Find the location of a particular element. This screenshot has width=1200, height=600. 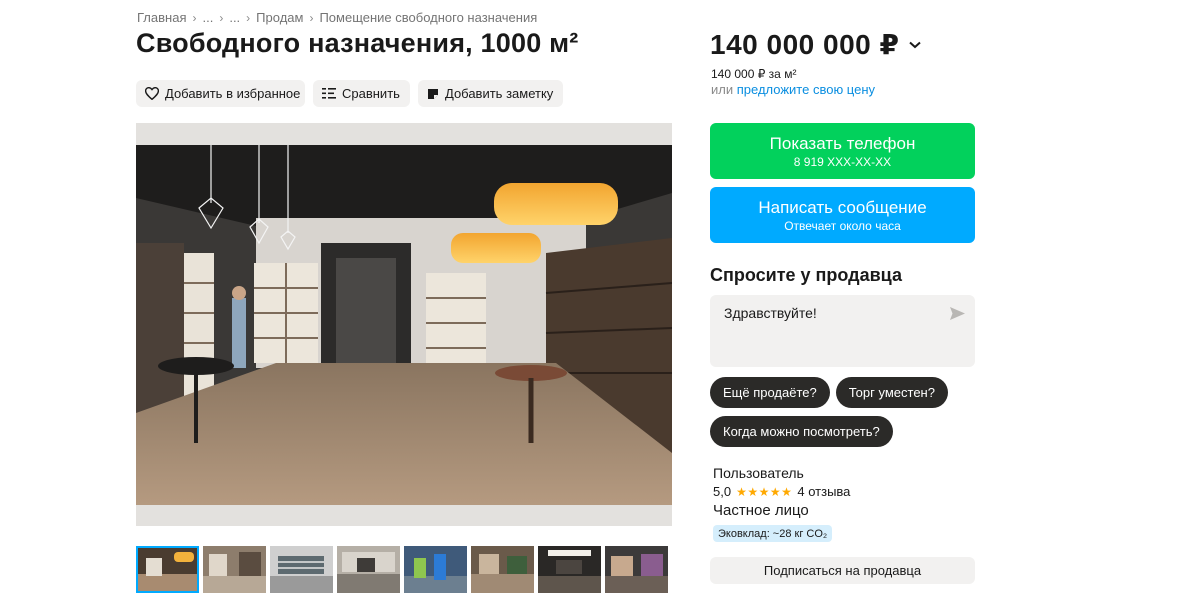

offer-price-link: предложите свою цену is located at coordinates (806, 89).